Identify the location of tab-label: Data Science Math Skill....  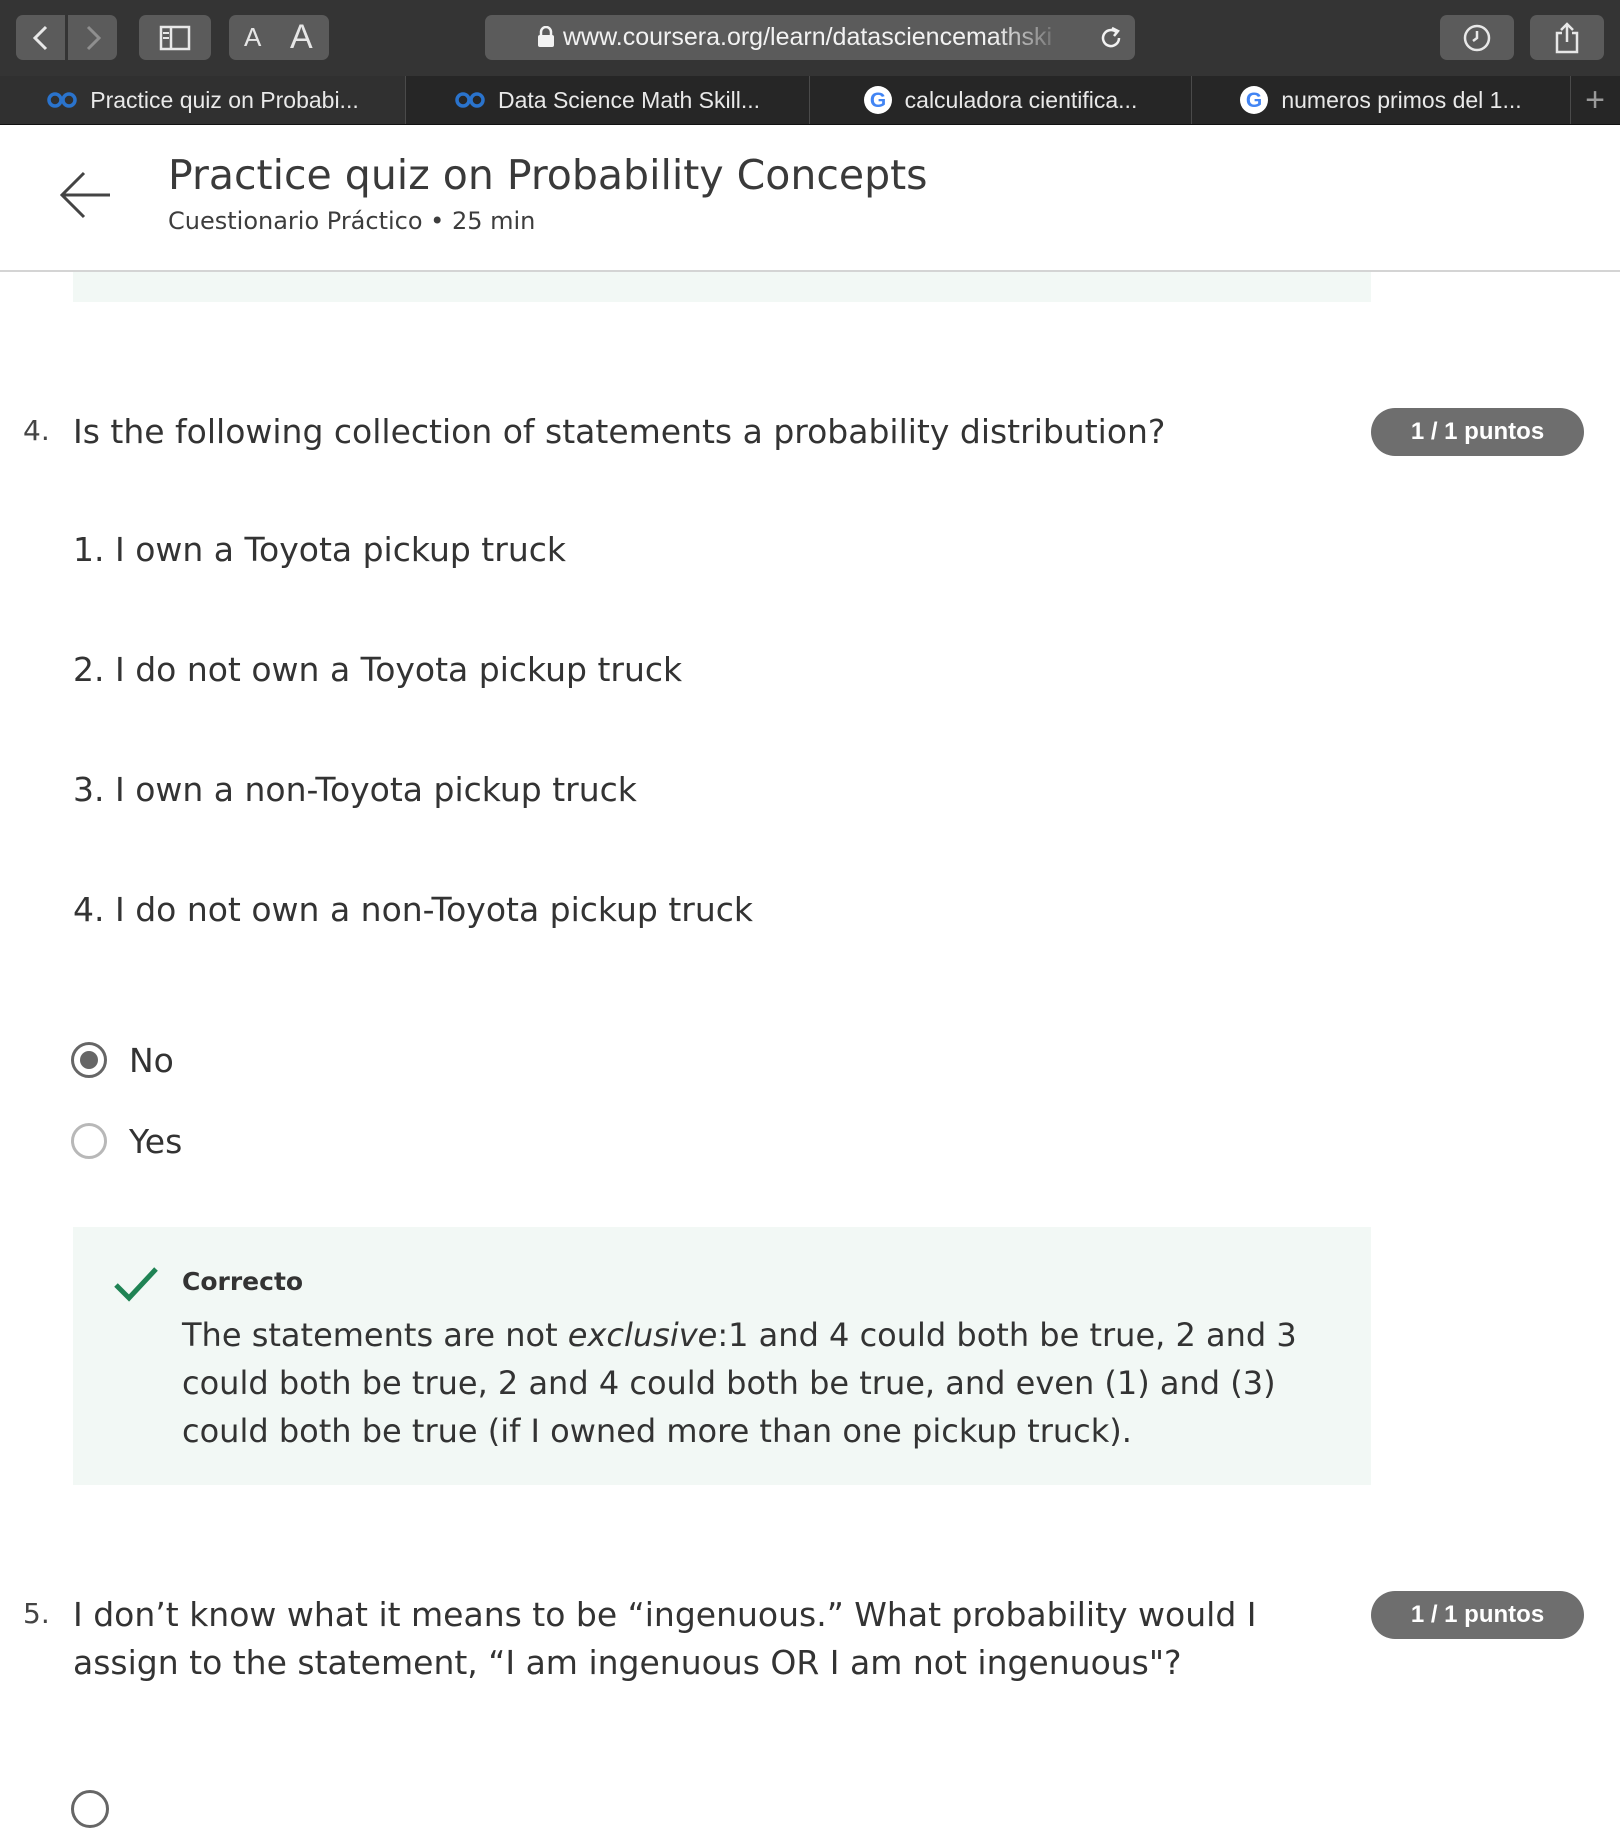
(629, 99).